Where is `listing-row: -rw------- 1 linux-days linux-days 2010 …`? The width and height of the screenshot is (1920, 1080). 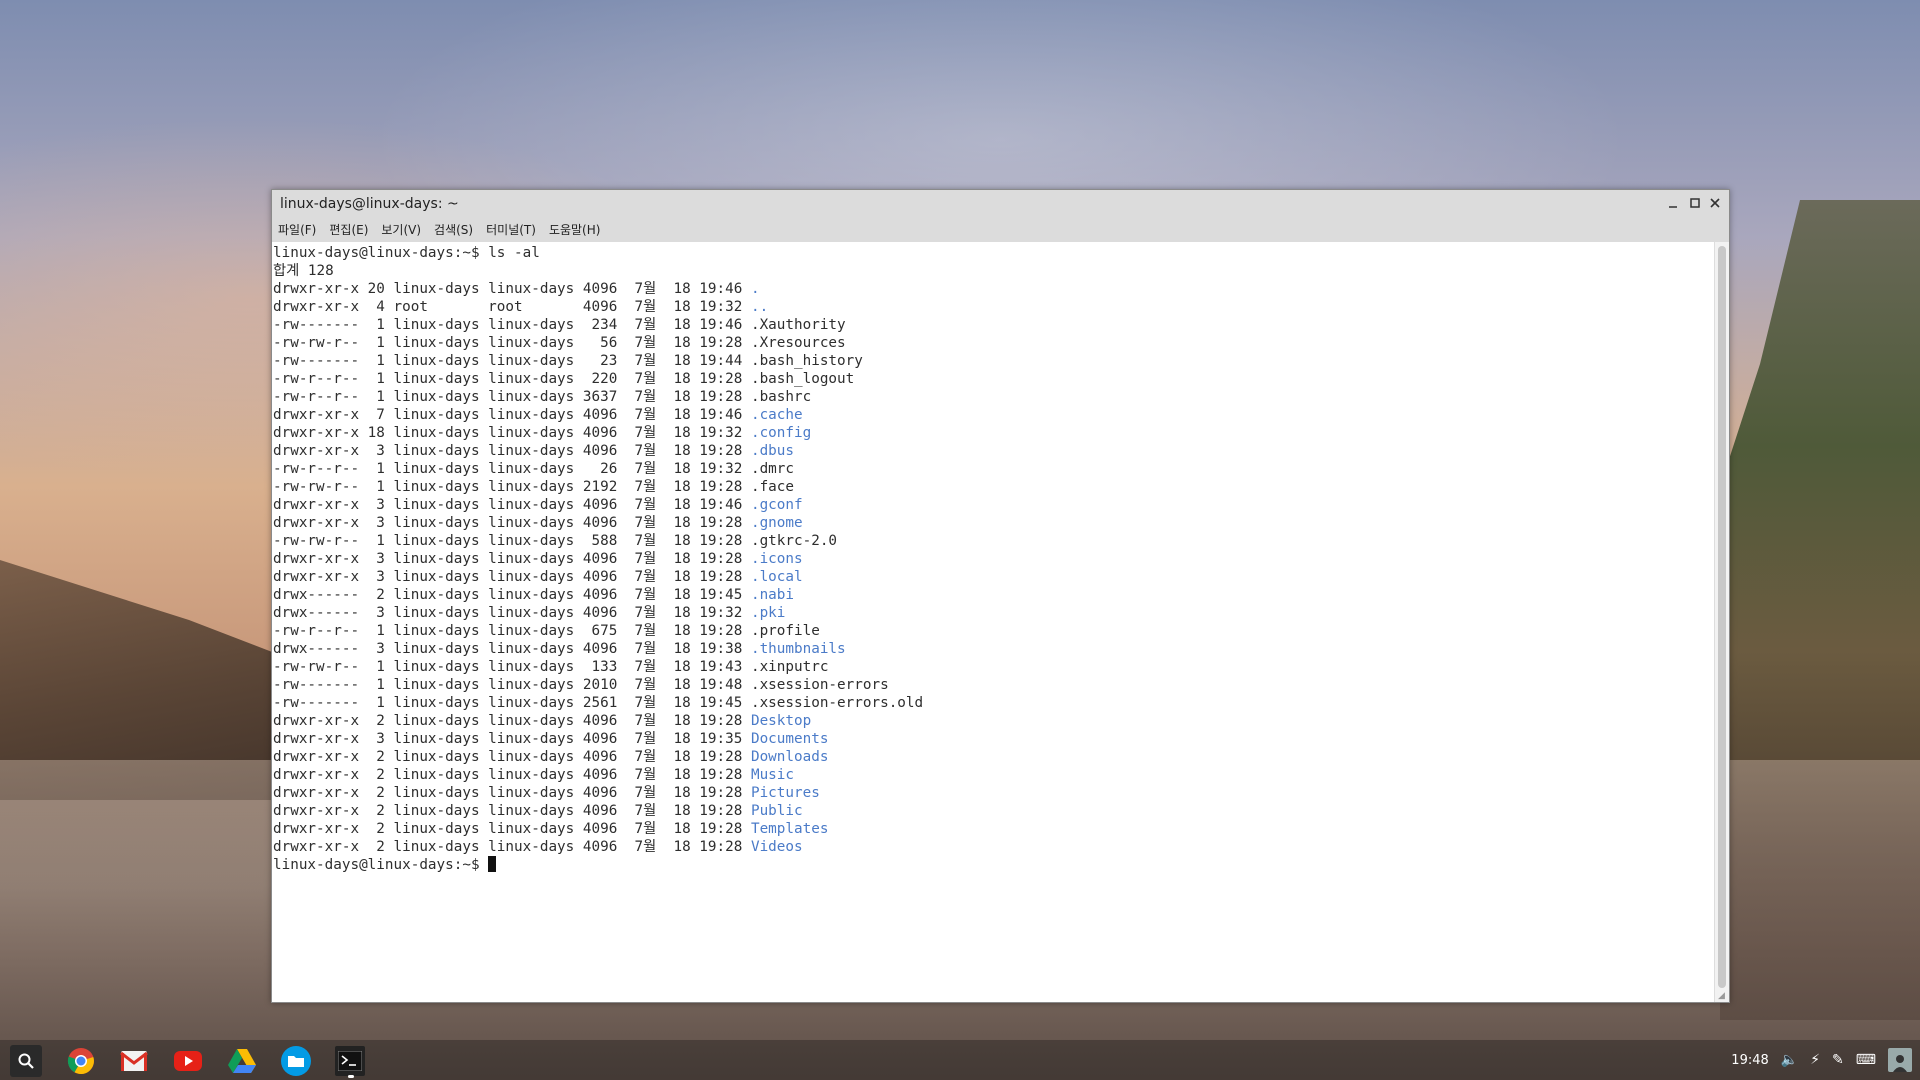
listing-row: -rw------- 1 linux-days linux-days 2010 … is located at coordinates (581, 685).